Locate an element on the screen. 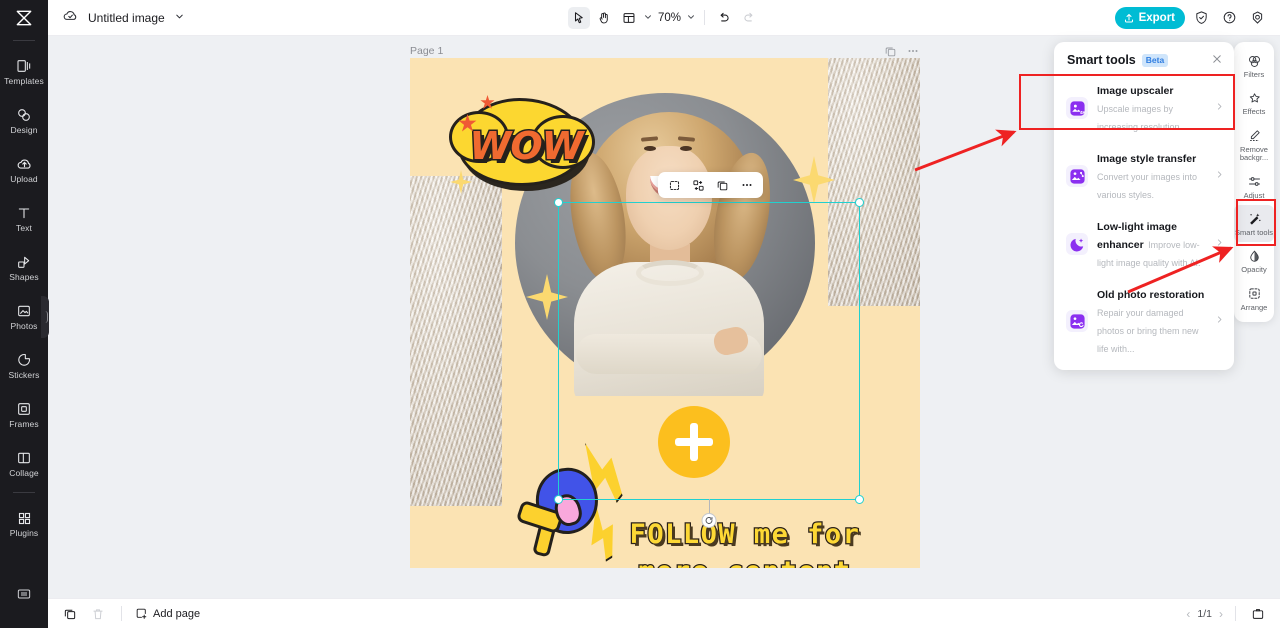  adjust-icon is located at coordinates (1254, 182).